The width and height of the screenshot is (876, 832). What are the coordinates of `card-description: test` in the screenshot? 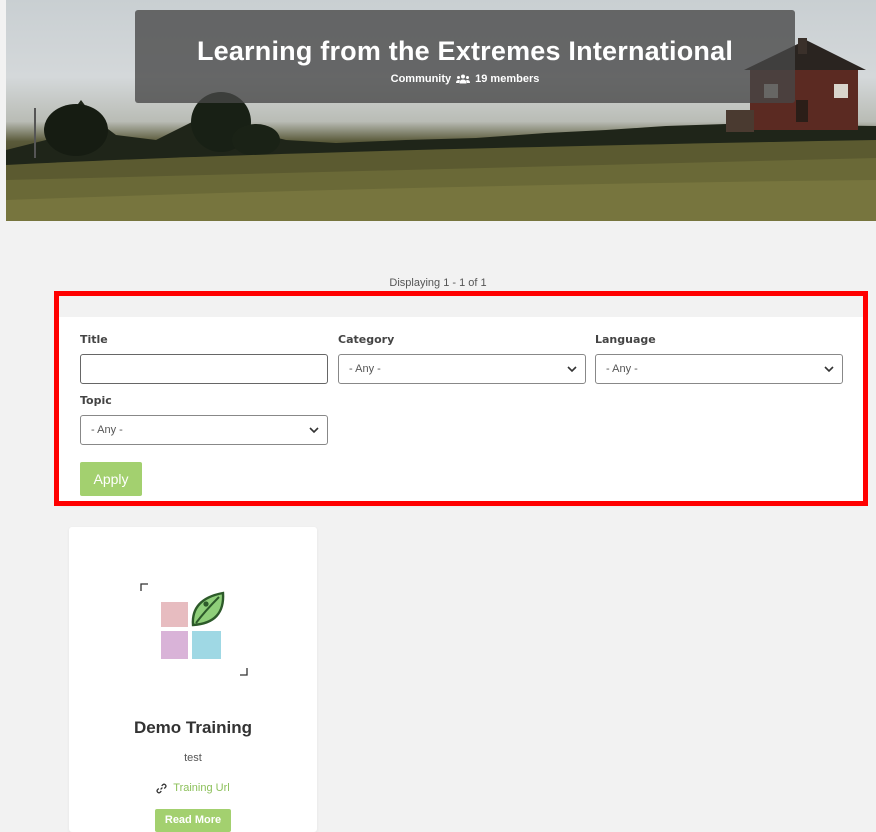 It's located at (193, 758).